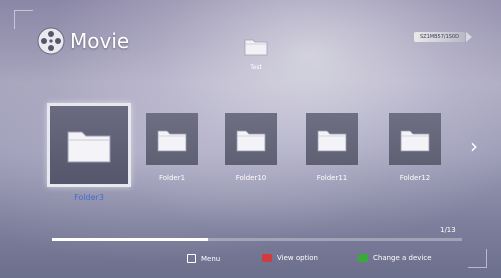  I want to click on footer-menu: Menu, so click(203, 258).